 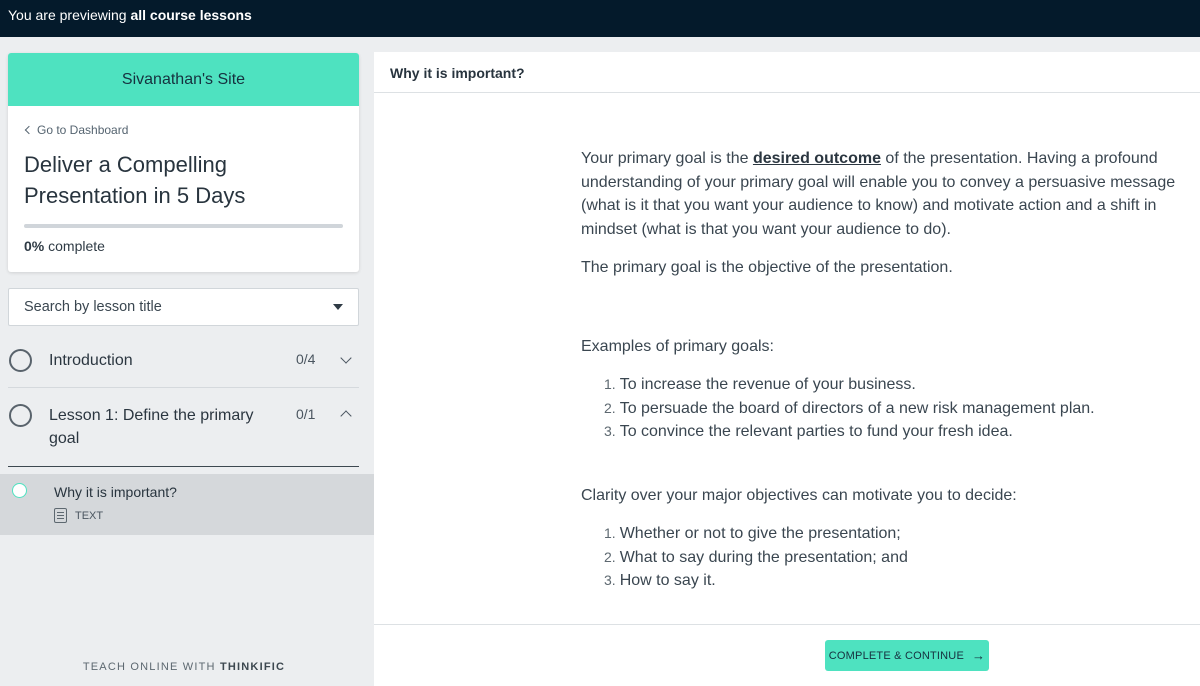 I want to click on chapter-title: Lesson 1: Define the primary goal, so click(x=151, y=427).